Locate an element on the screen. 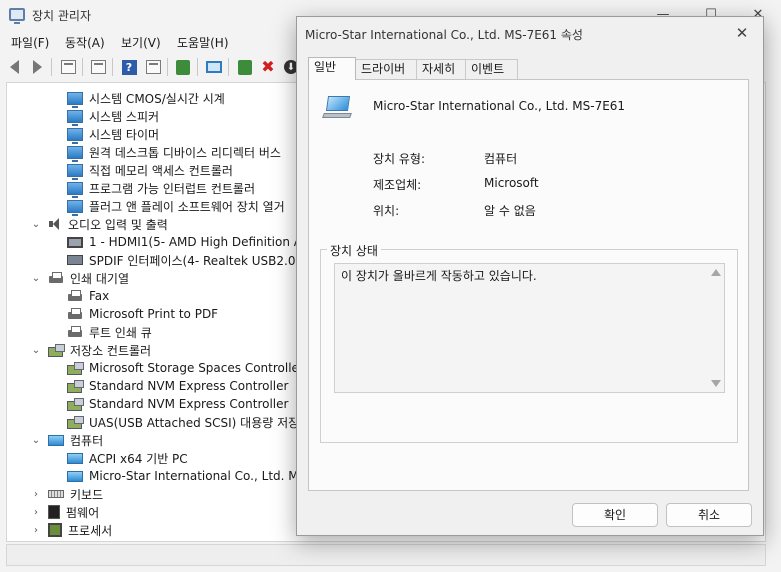 The width and height of the screenshot is (781, 572). ok-button: 확인 is located at coordinates (615, 515).